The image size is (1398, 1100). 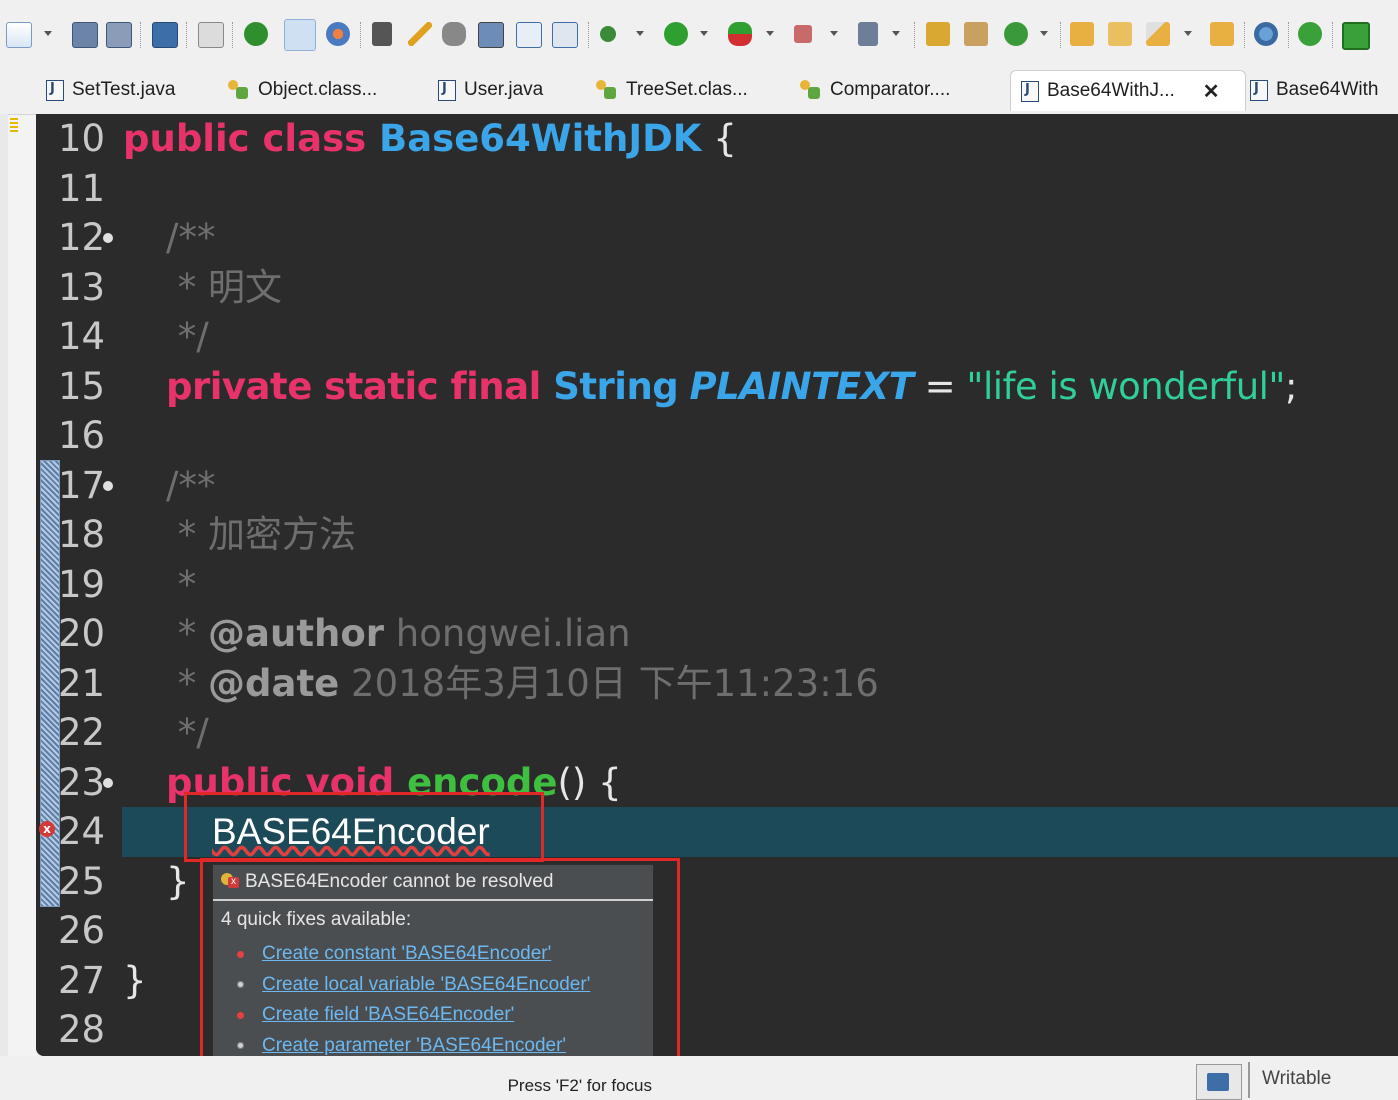 I want to click on code-line: 18 * 加密方法, so click(x=717, y=535).